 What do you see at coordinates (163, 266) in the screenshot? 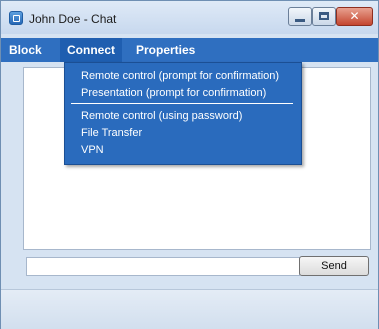
I see `message-input` at bounding box center [163, 266].